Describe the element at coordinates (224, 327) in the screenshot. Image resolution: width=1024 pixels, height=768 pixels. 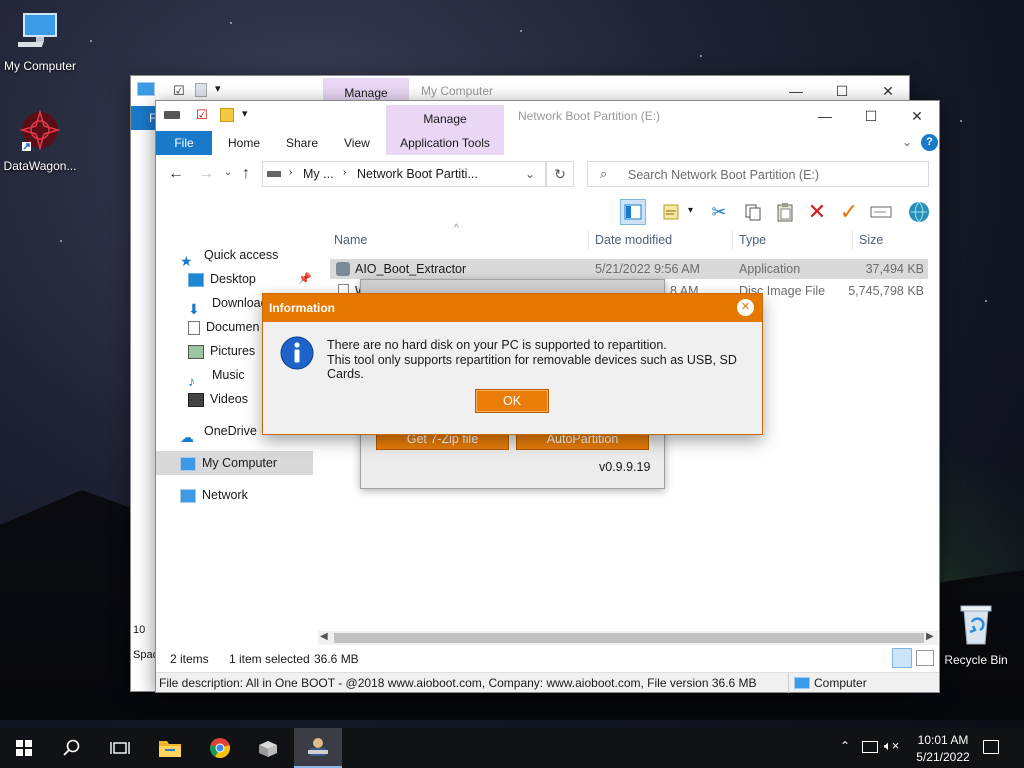
I see `nav-documents: Documen` at that location.